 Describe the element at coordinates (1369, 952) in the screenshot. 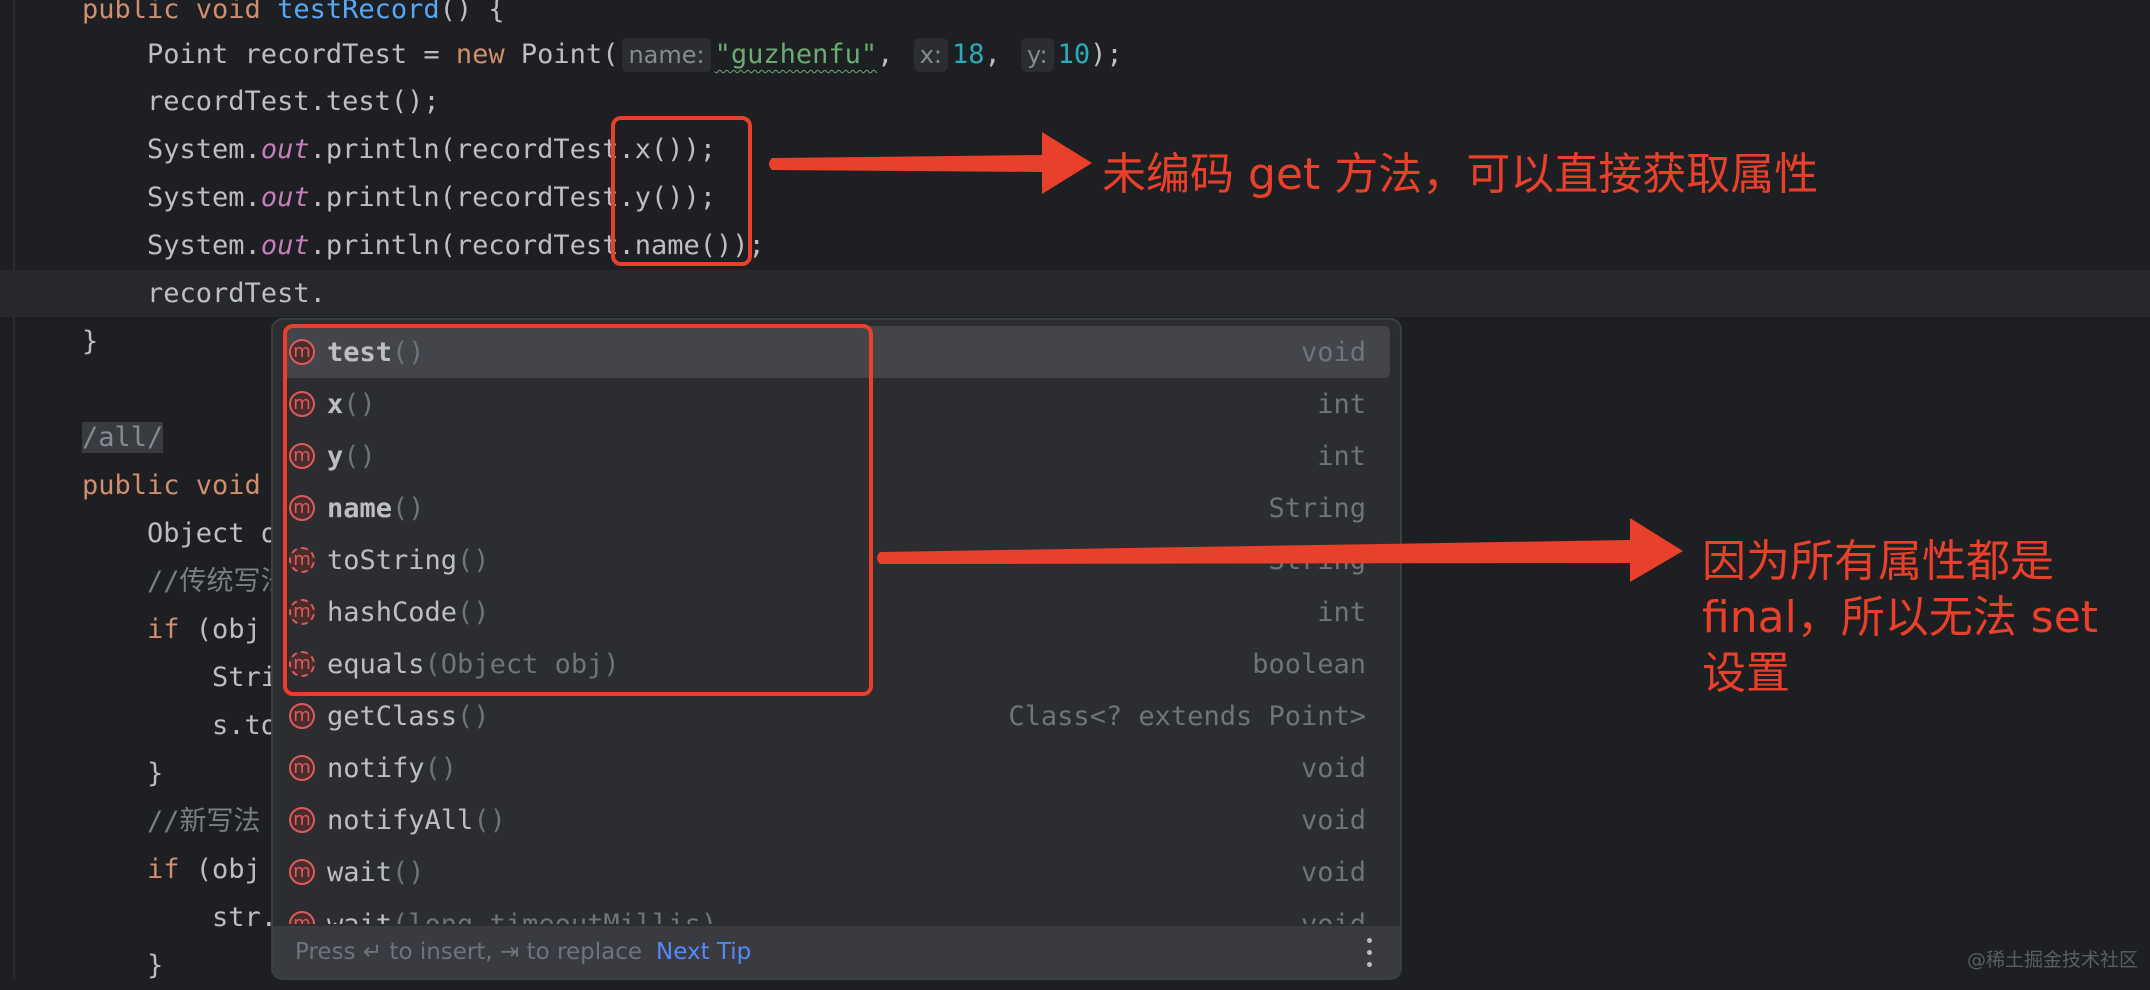

I see `more-options-icon` at that location.